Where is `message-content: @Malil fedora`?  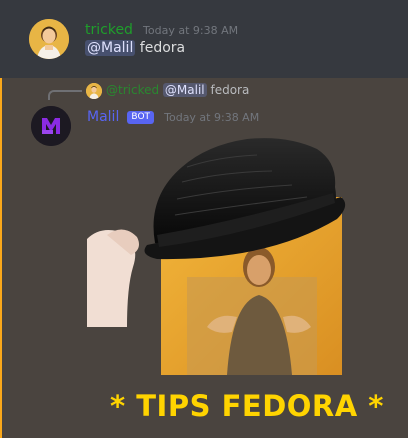
message-content: @Malil fedora is located at coordinates (135, 48).